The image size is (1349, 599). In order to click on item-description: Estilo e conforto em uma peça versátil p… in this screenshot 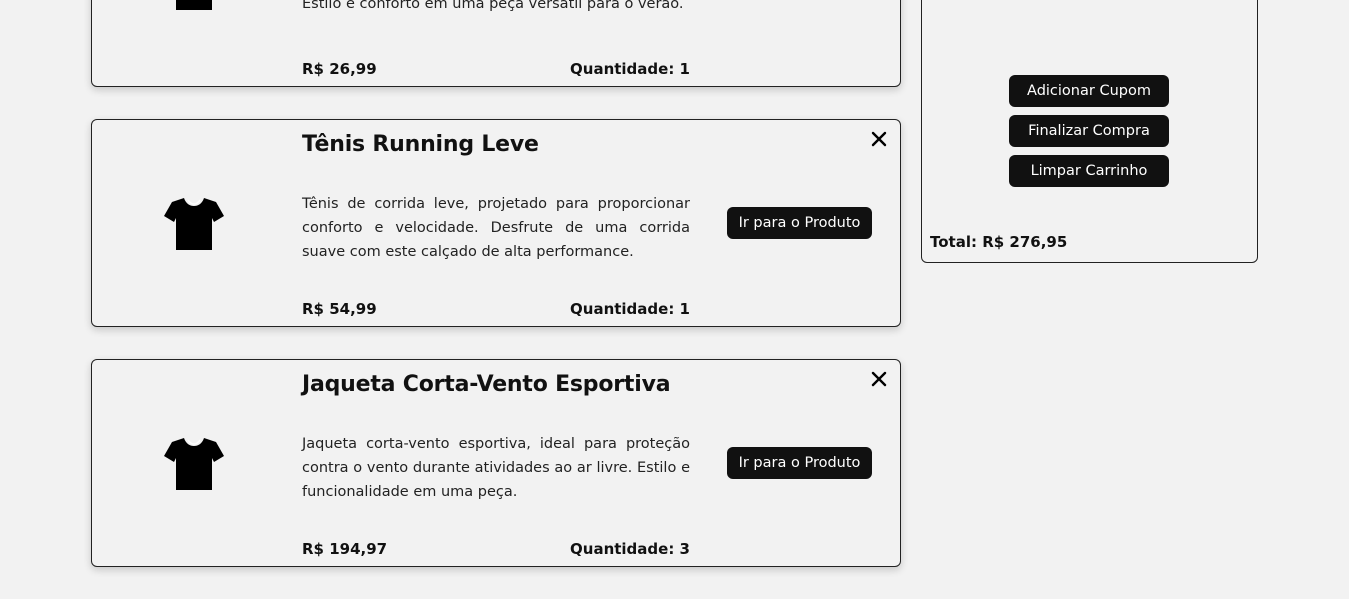, I will do `click(493, 6)`.